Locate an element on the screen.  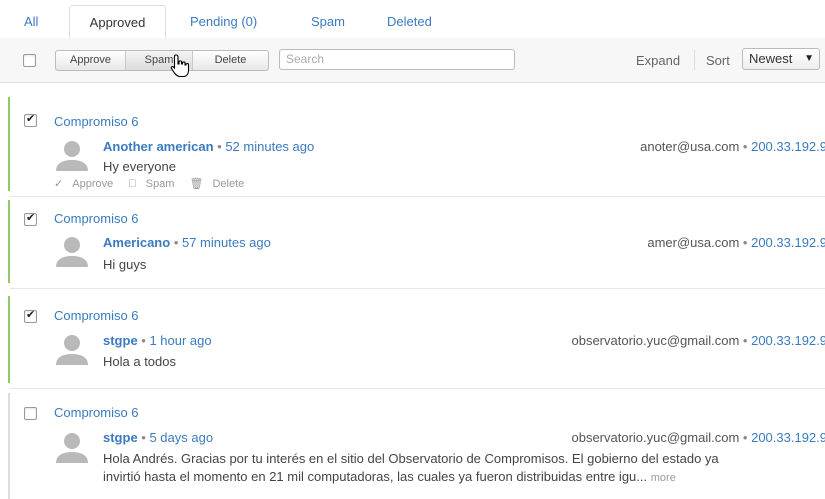
comment-author-line: Americano • 57 minutes ago is located at coordinates (187, 242).